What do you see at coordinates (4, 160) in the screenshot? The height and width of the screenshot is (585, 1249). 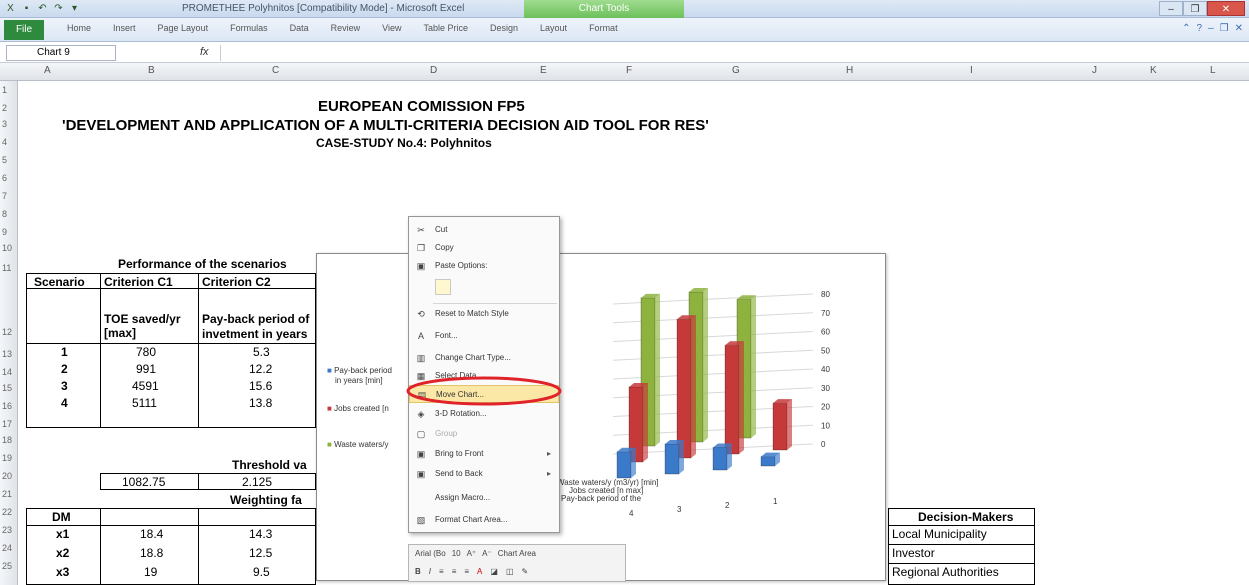 I see `row-header: 5` at bounding box center [4, 160].